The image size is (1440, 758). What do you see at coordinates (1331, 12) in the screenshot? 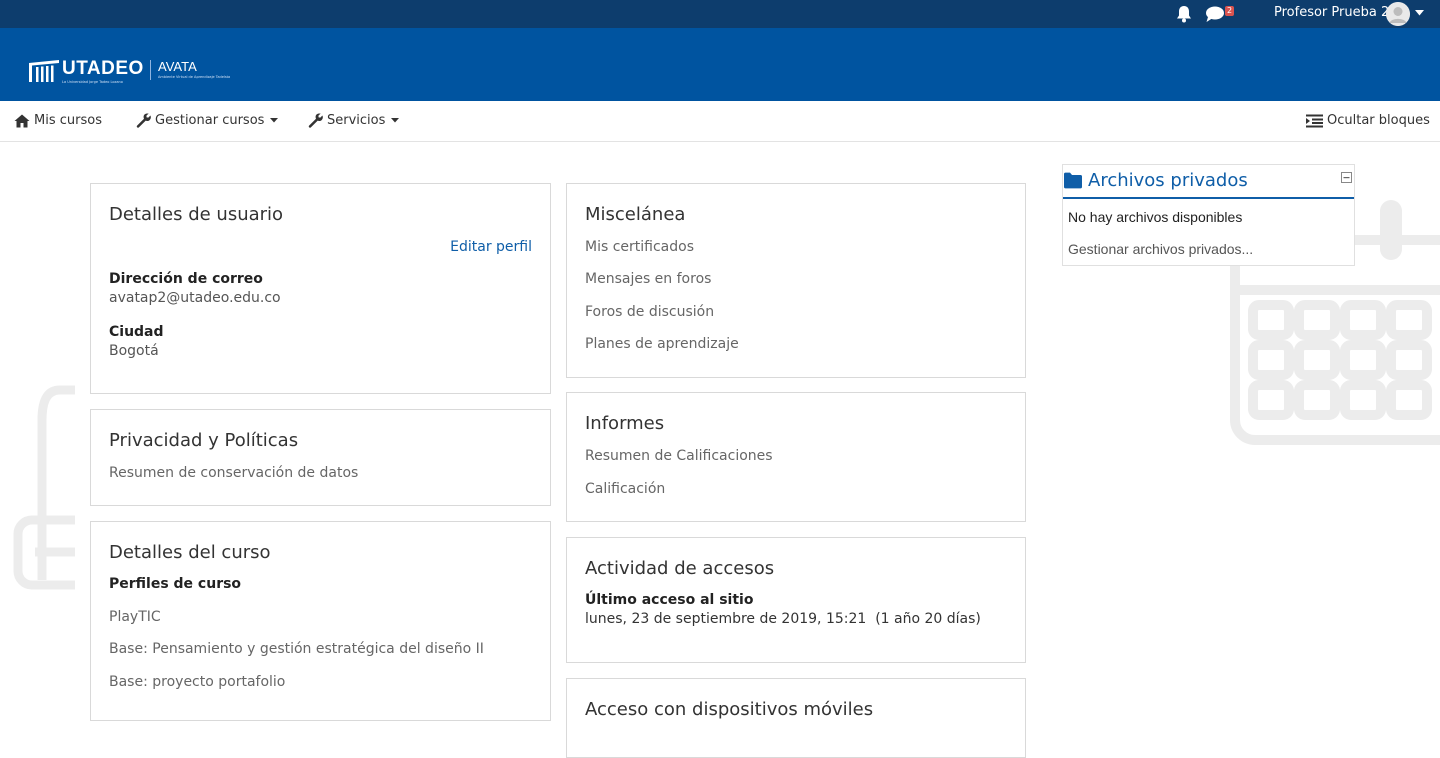
I see `user-name: Profesor Prueba 2` at bounding box center [1331, 12].